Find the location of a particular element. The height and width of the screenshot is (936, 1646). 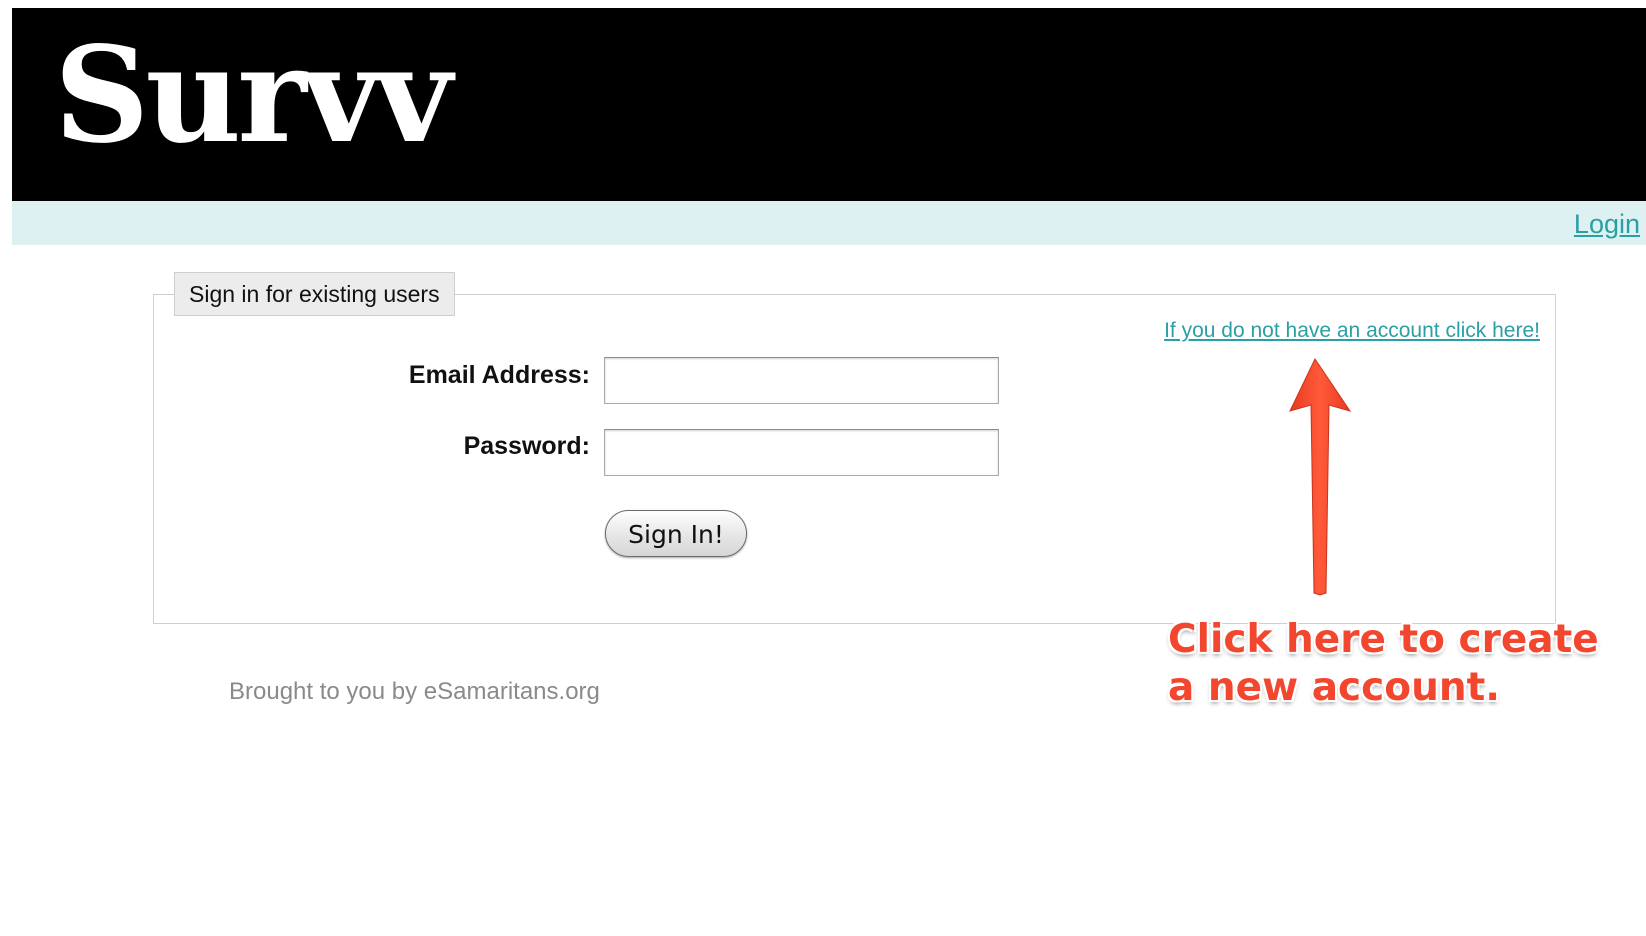

up-arrow-icon is located at coordinates (1320, 476).